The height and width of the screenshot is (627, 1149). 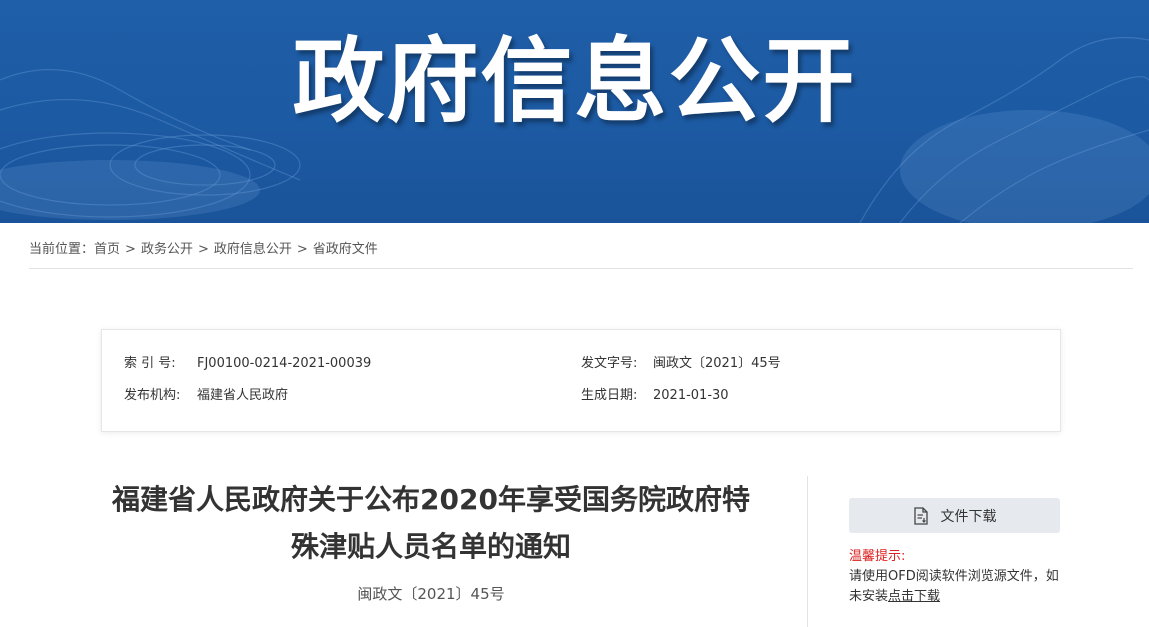 What do you see at coordinates (877, 556) in the screenshot?
I see `tip-title: 温馨提示:` at bounding box center [877, 556].